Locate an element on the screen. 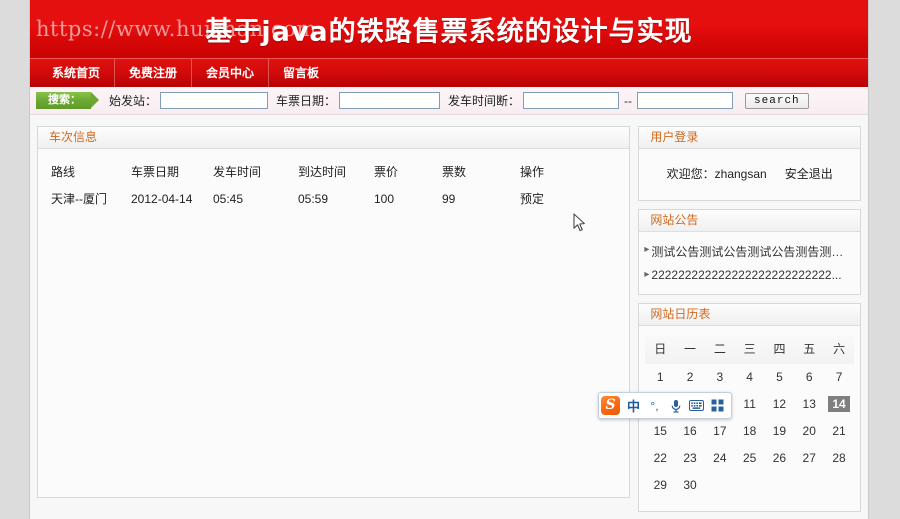  calendar-day-cell: 30 is located at coordinates (690, 485).